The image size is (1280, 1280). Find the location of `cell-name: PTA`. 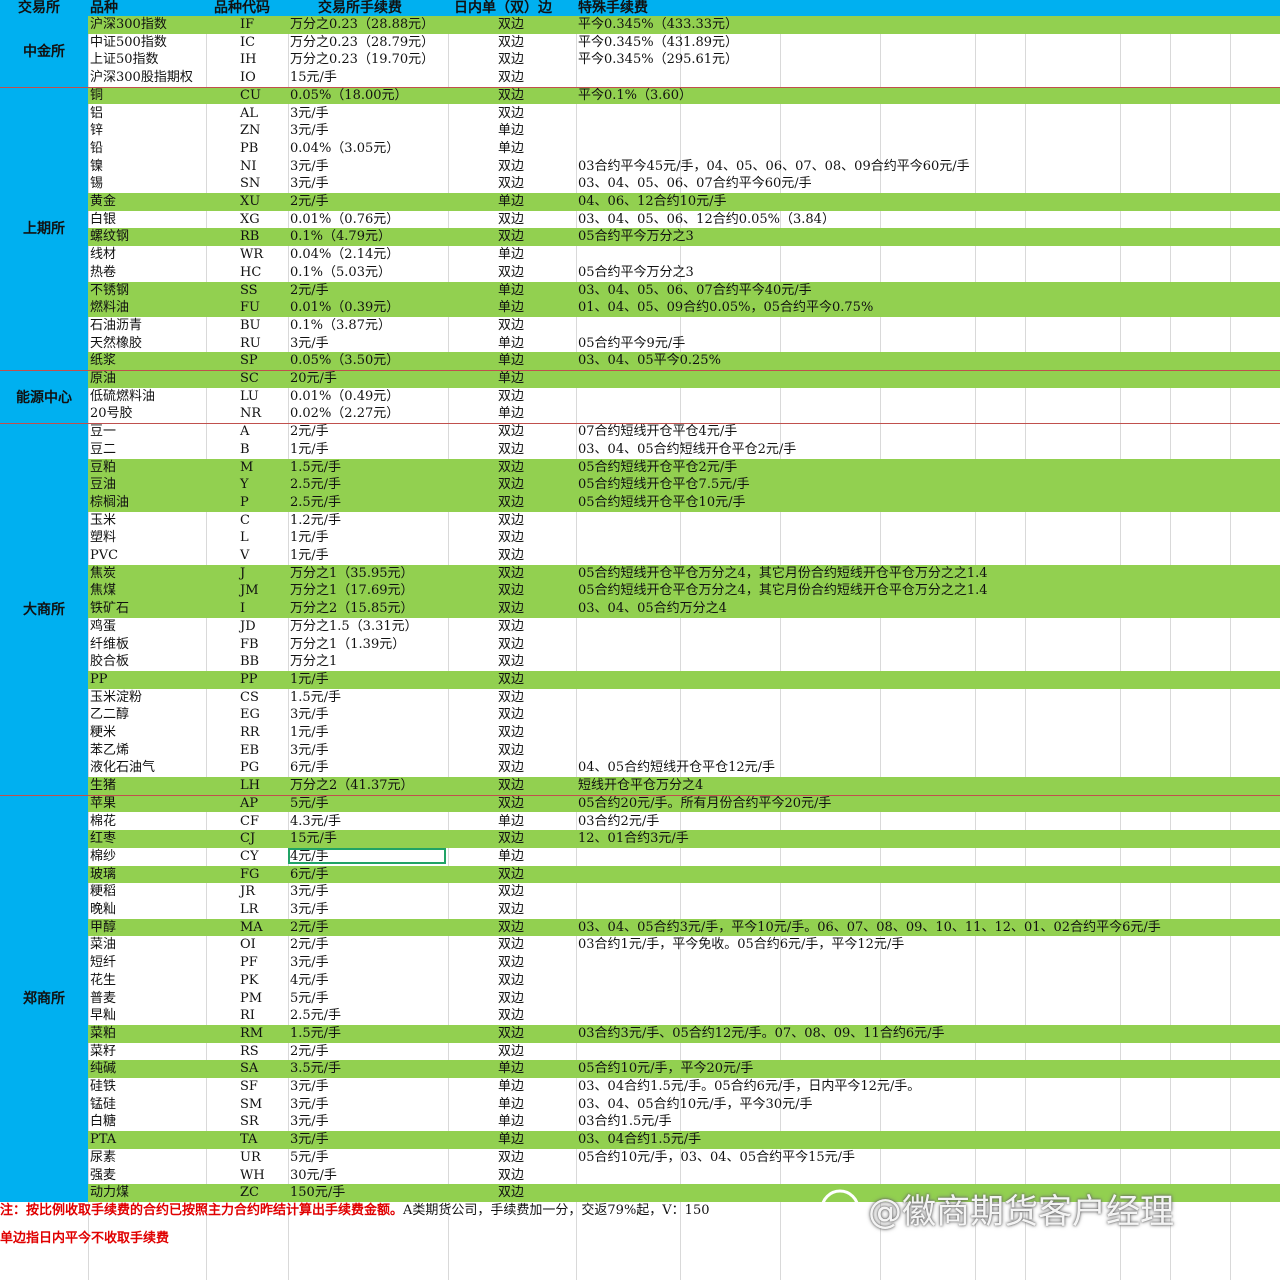

cell-name: PTA is located at coordinates (103, 1140).